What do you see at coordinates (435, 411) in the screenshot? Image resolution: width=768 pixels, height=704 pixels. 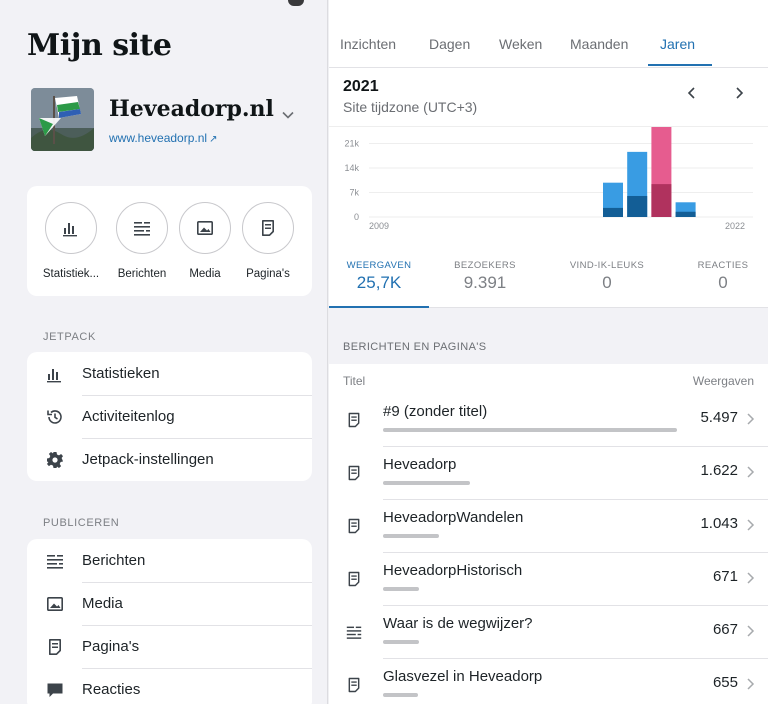 I see `row-title: #9 (zonder titel)` at bounding box center [435, 411].